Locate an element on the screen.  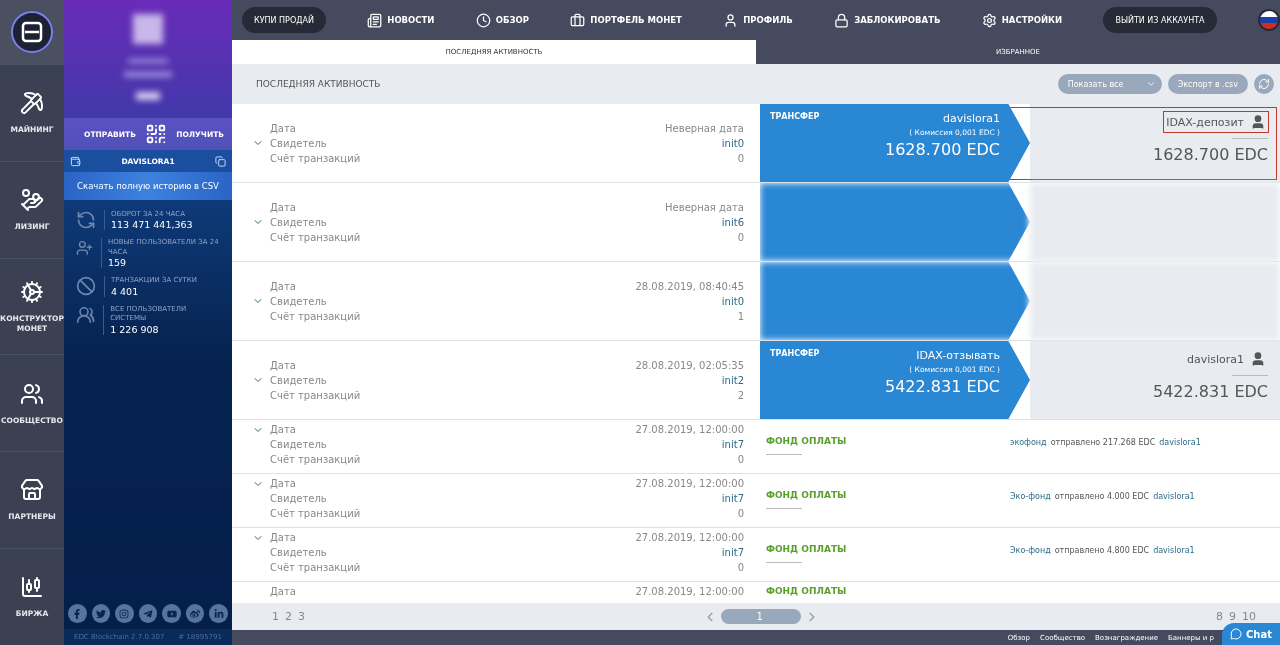
nav-link: НОВОСТИ is located at coordinates (401, 20).